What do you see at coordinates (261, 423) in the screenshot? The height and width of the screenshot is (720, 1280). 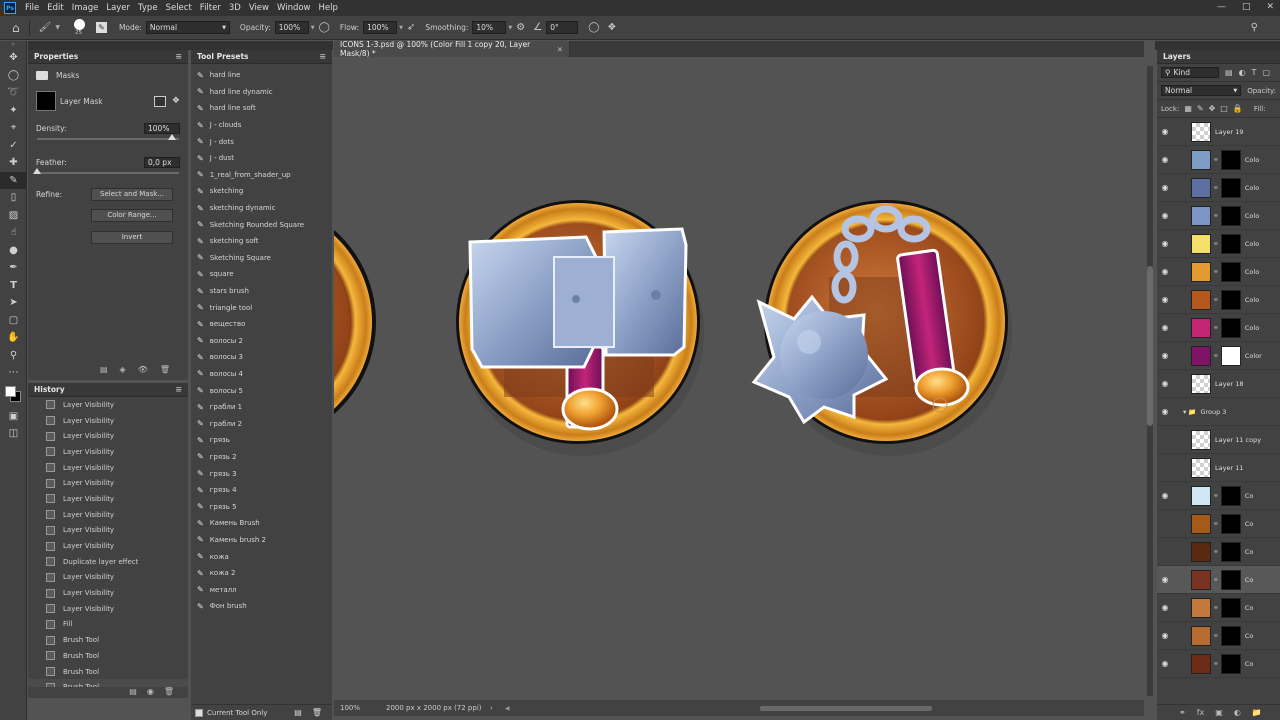 I see `tool-preset-item: ✎ грабли 2` at bounding box center [261, 423].